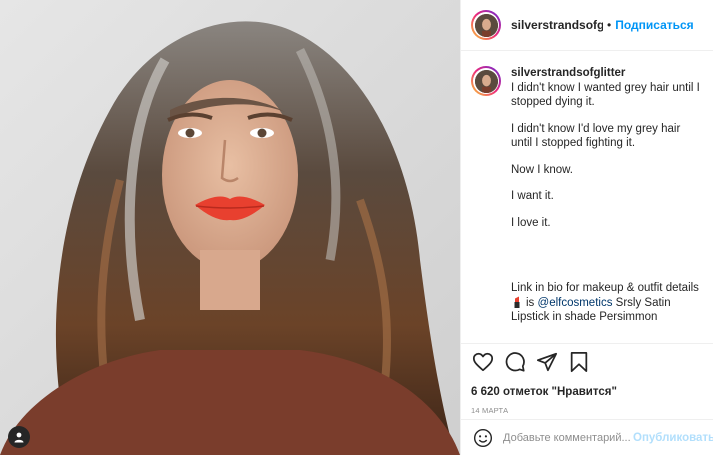 The width and height of the screenshot is (713, 455). I want to click on caption-paragraph: I love it., so click(531, 222).